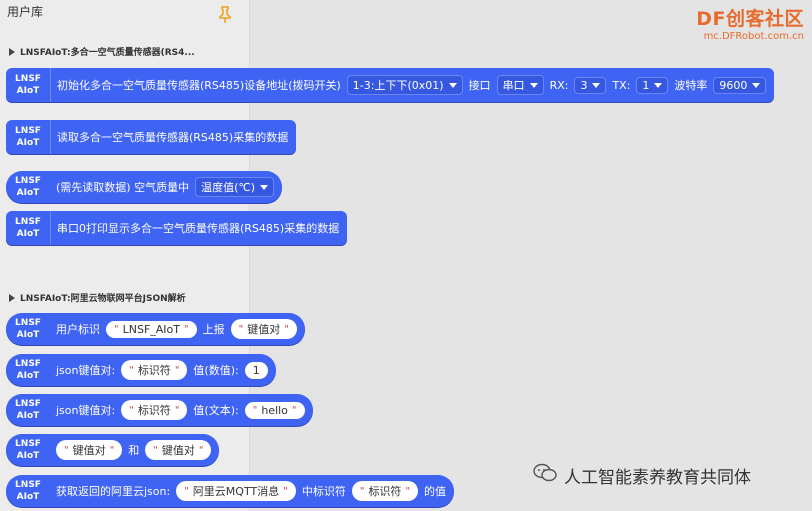  What do you see at coordinates (89, 450) in the screenshot?
I see `kv-input-left: " 键值对 "` at bounding box center [89, 450].